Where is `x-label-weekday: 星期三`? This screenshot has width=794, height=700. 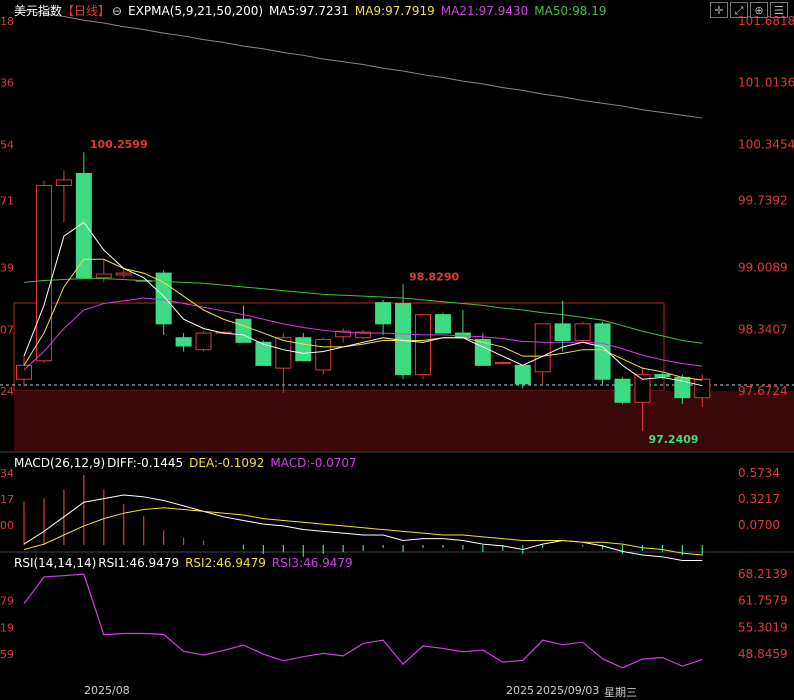
x-label-weekday: 星期三 is located at coordinates (620, 692).